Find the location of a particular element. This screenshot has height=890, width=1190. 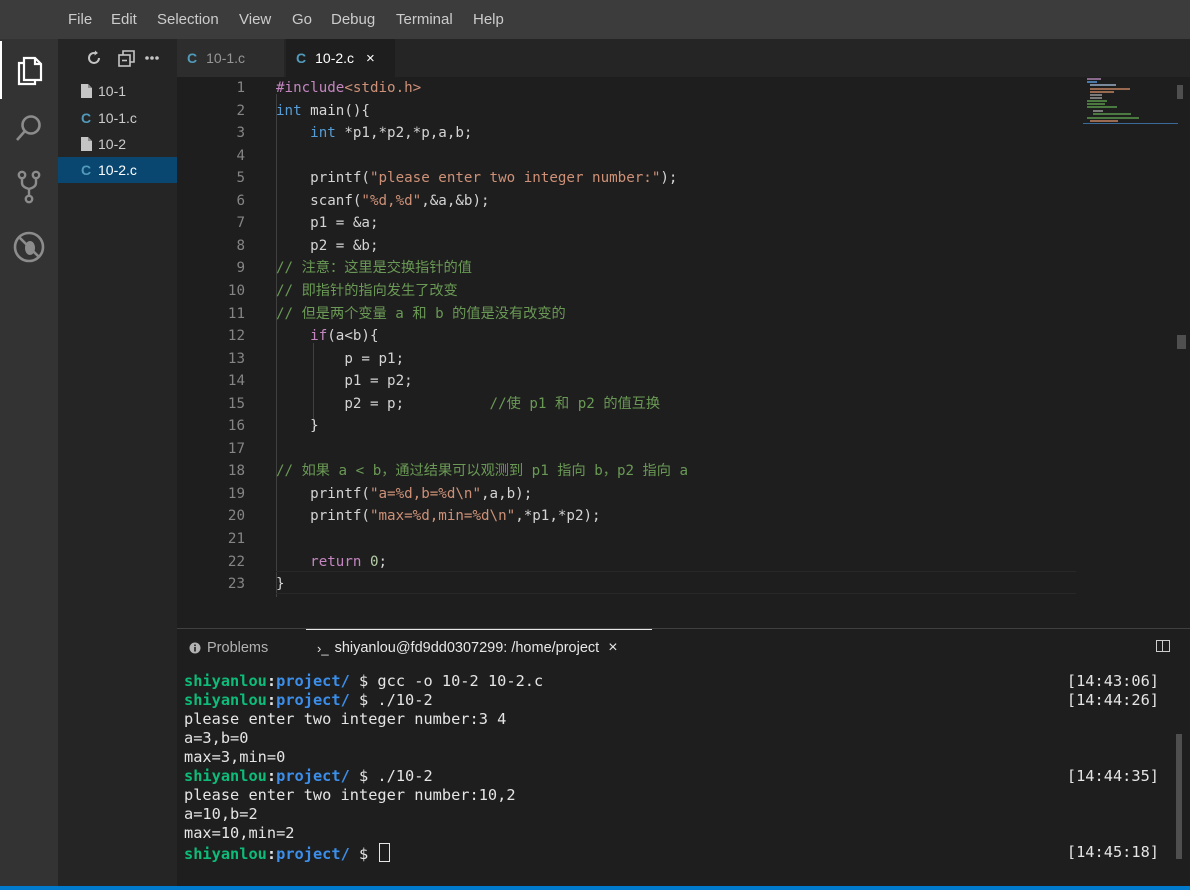

file-item: C 10-1.c is located at coordinates (117, 118).